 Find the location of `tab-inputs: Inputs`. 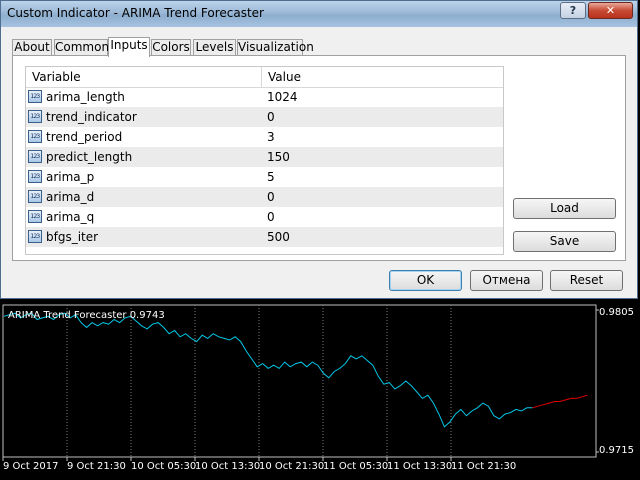

tab-inputs: Inputs is located at coordinates (129, 47).